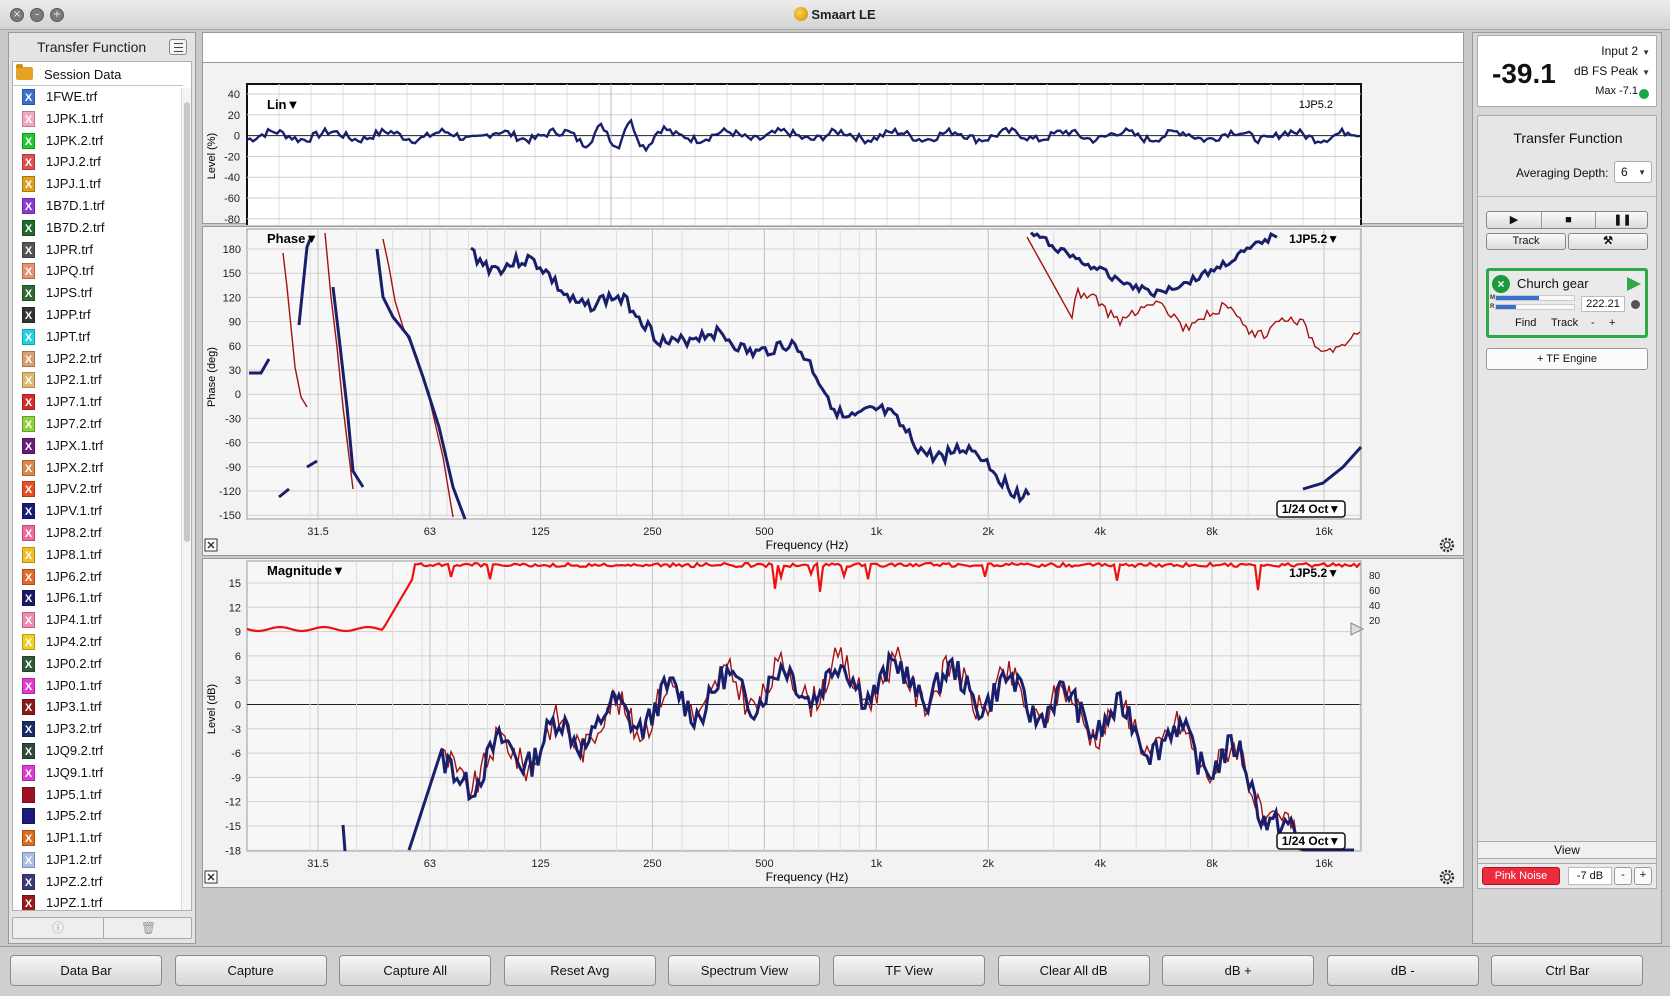 Image resolution: width=1670 pixels, height=996 pixels. I want to click on list-item: X 1JP3.2.trf, so click(102, 729).